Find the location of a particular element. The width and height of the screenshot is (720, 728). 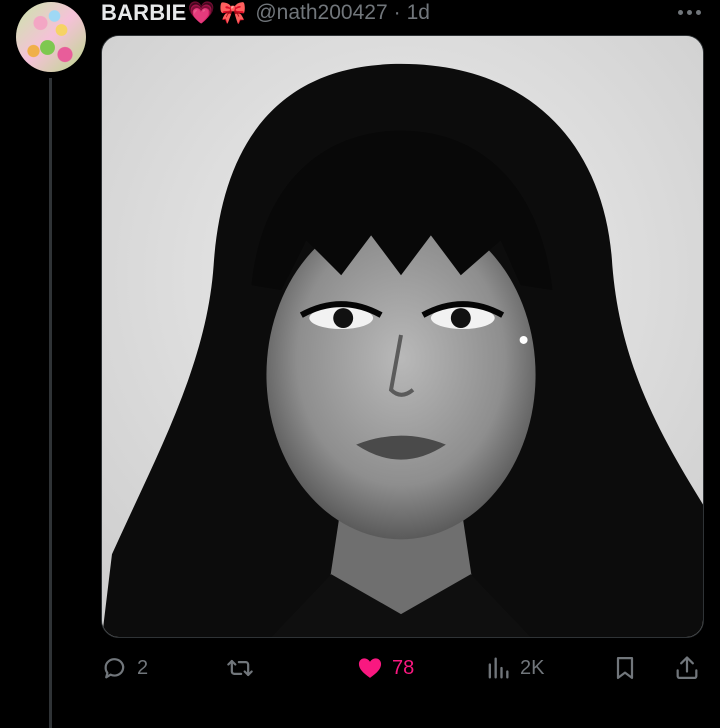

share-button is located at coordinates (687, 668).